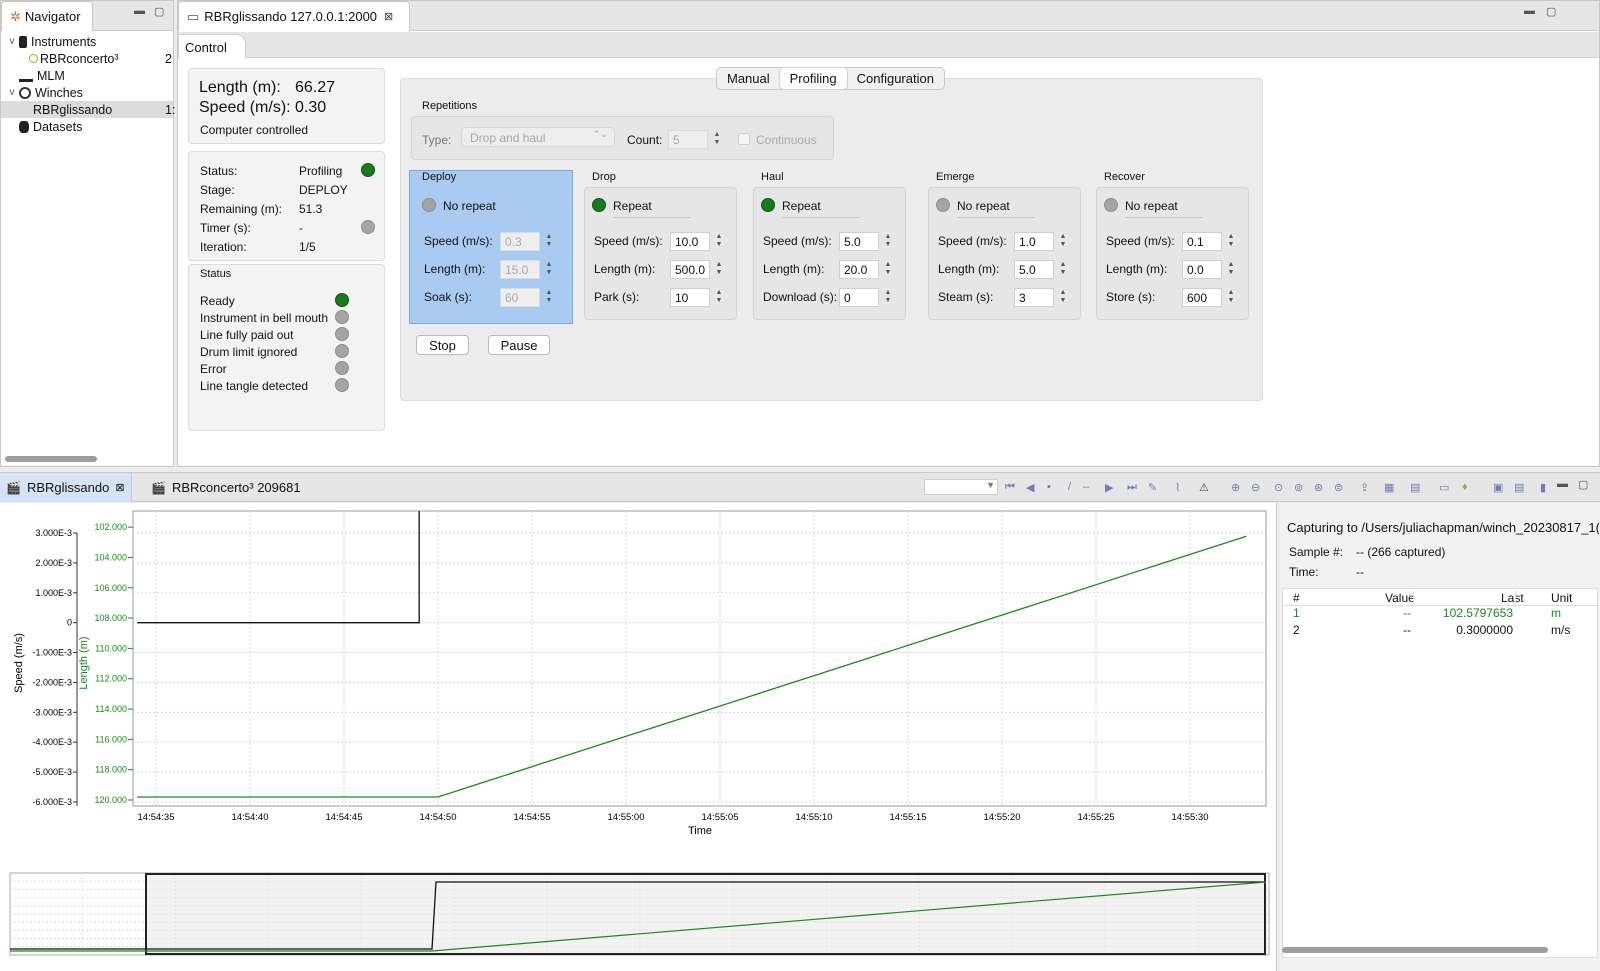  I want to click on stage-field-stepper: 0.1 ▲ ▼, so click(1209, 241).